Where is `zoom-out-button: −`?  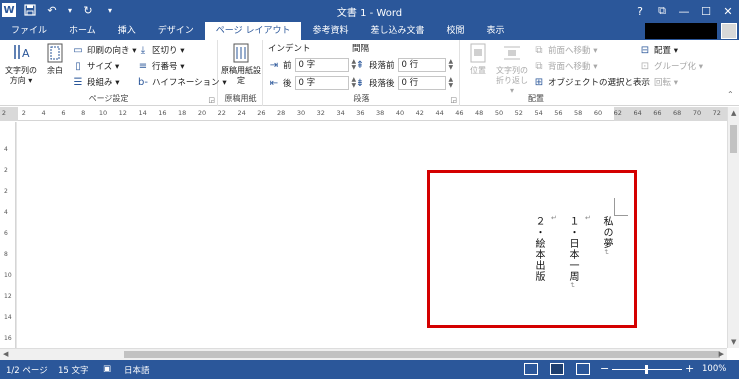 zoom-out-button: − is located at coordinates (604, 368).